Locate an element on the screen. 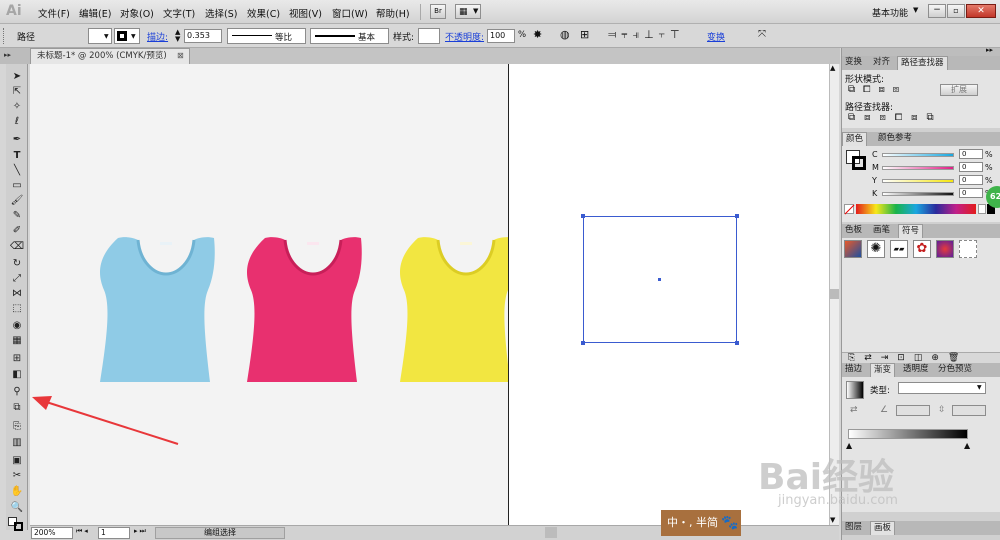 Image resolution: width=1000 pixels, height=540 pixels. opacity-input: 100 is located at coordinates (501, 36).